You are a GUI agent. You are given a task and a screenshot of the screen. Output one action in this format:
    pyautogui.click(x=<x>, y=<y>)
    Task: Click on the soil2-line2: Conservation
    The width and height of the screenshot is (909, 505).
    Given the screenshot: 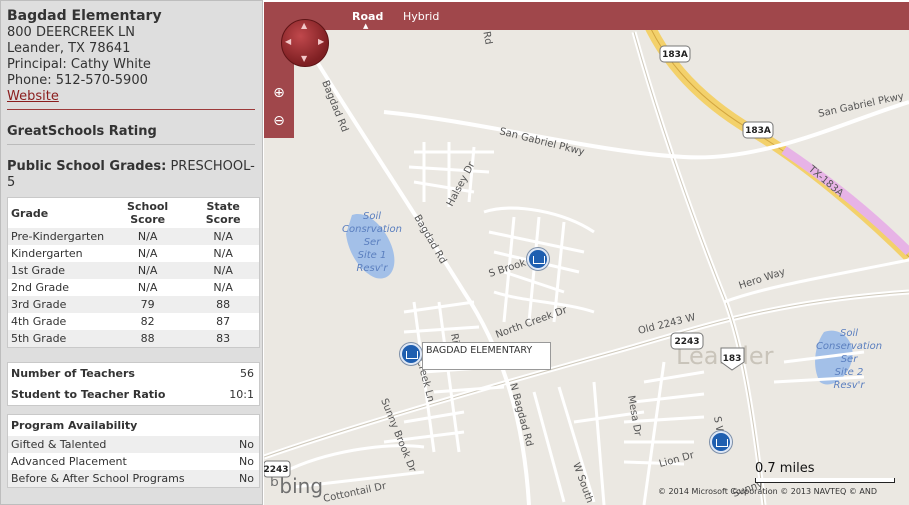 What is the action you would take?
    pyautogui.click(x=849, y=346)
    